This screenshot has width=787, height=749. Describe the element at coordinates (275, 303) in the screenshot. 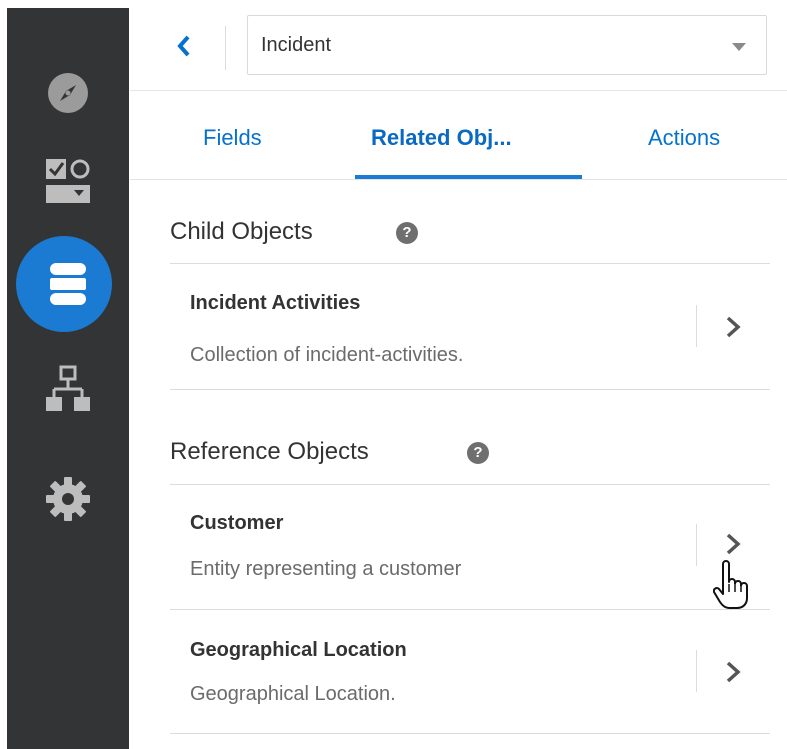

I see `list-item-title: Incident Activities` at that location.